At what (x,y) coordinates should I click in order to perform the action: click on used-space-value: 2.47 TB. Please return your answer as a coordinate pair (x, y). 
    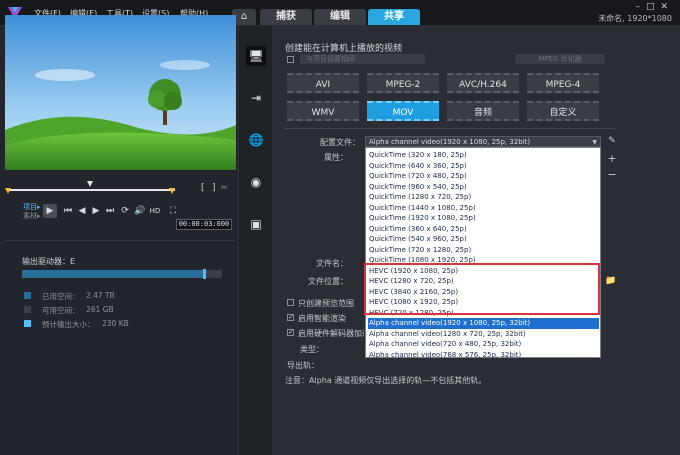
    Looking at the image, I should click on (100, 295).